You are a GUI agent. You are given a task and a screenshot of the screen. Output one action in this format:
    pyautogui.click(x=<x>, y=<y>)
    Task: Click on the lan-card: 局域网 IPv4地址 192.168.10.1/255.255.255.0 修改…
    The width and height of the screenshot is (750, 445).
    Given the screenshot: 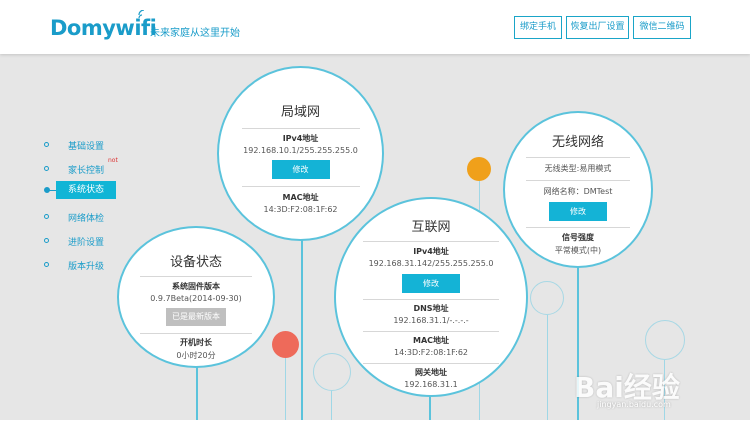 What is the action you would take?
    pyautogui.click(x=300, y=153)
    